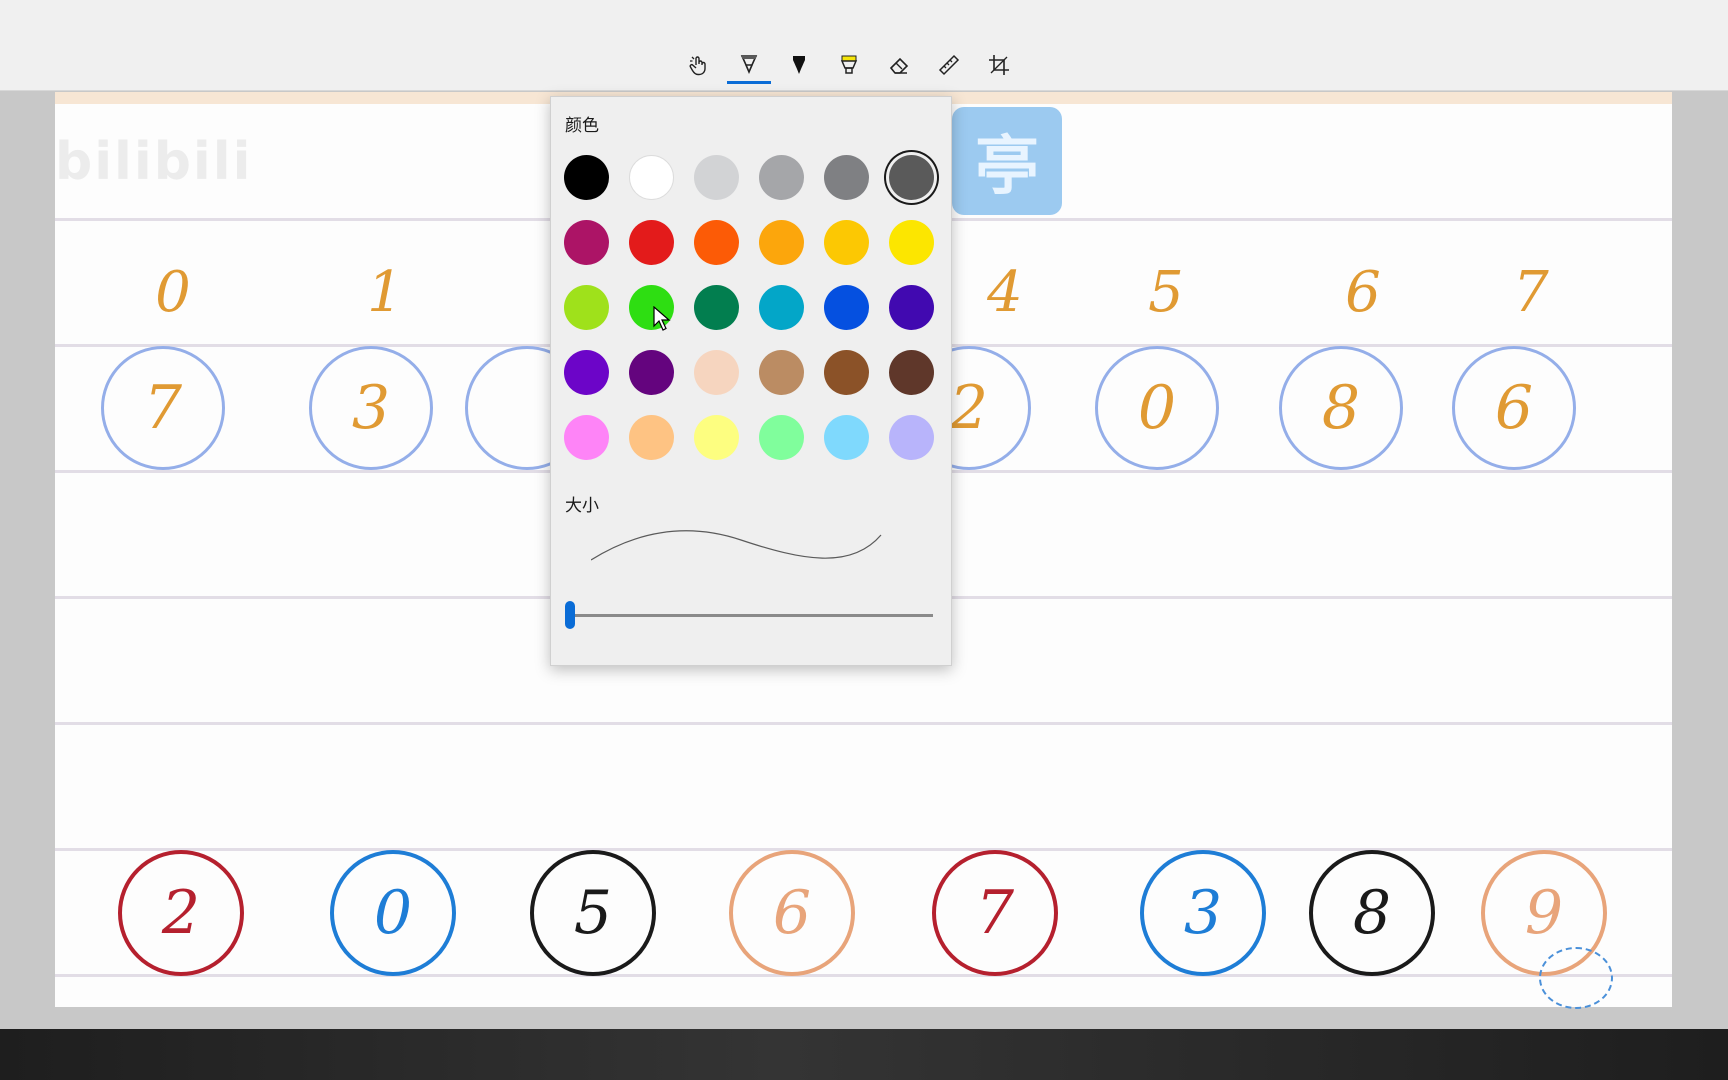 The width and height of the screenshot is (1728, 1080). I want to click on ballpoint-pen-button, so click(749, 65).